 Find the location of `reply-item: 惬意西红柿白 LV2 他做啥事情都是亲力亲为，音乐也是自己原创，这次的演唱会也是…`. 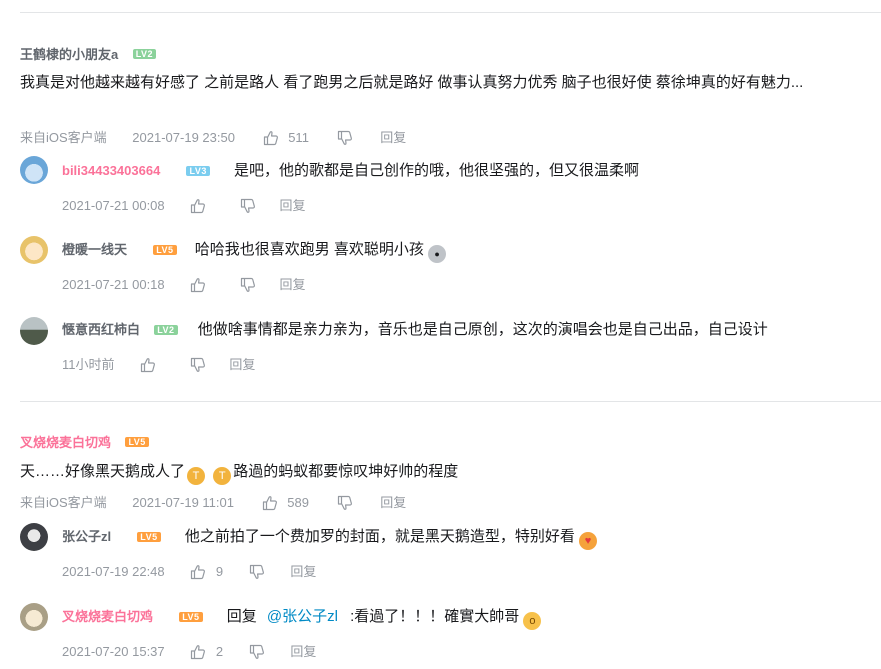

reply-item: 惬意西红柿白 LV2 他做啥事情都是亲力亲为，音乐也是自己原创，这次的演唱会也是… is located at coordinates (471, 330).